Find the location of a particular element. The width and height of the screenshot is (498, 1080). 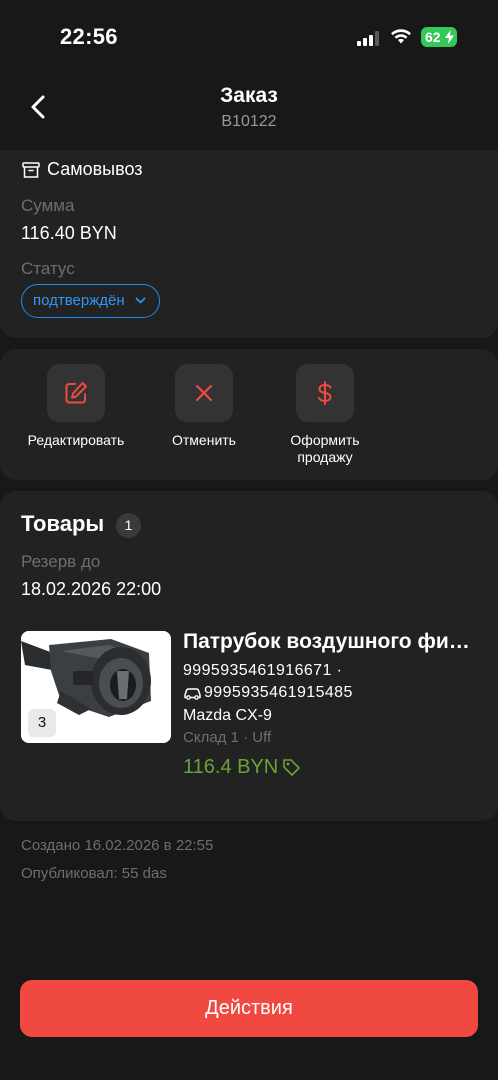

car-icon is located at coordinates (192, 694).